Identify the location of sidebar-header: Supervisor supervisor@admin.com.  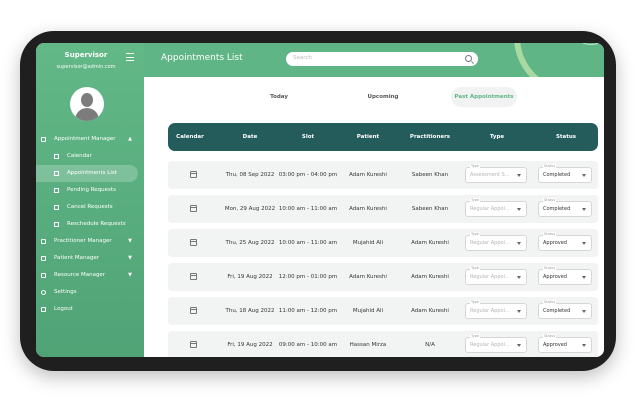
(90, 60).